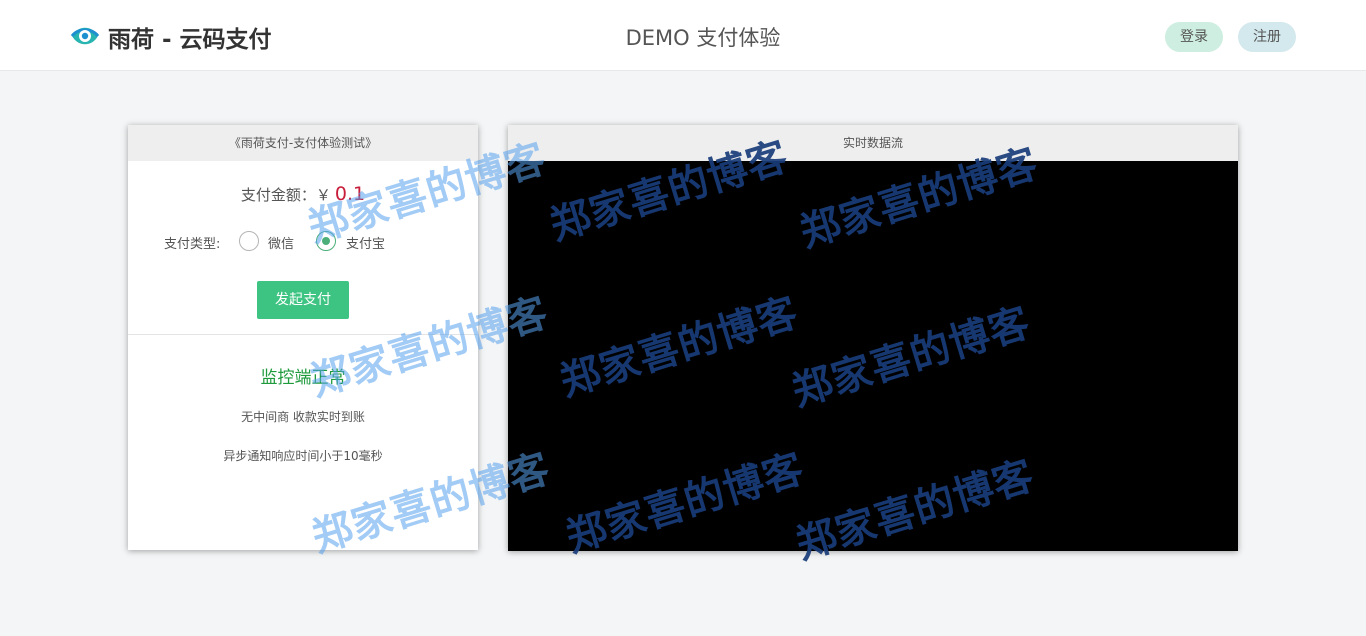  Describe the element at coordinates (249, 241) in the screenshot. I see `wechat-radio` at that location.